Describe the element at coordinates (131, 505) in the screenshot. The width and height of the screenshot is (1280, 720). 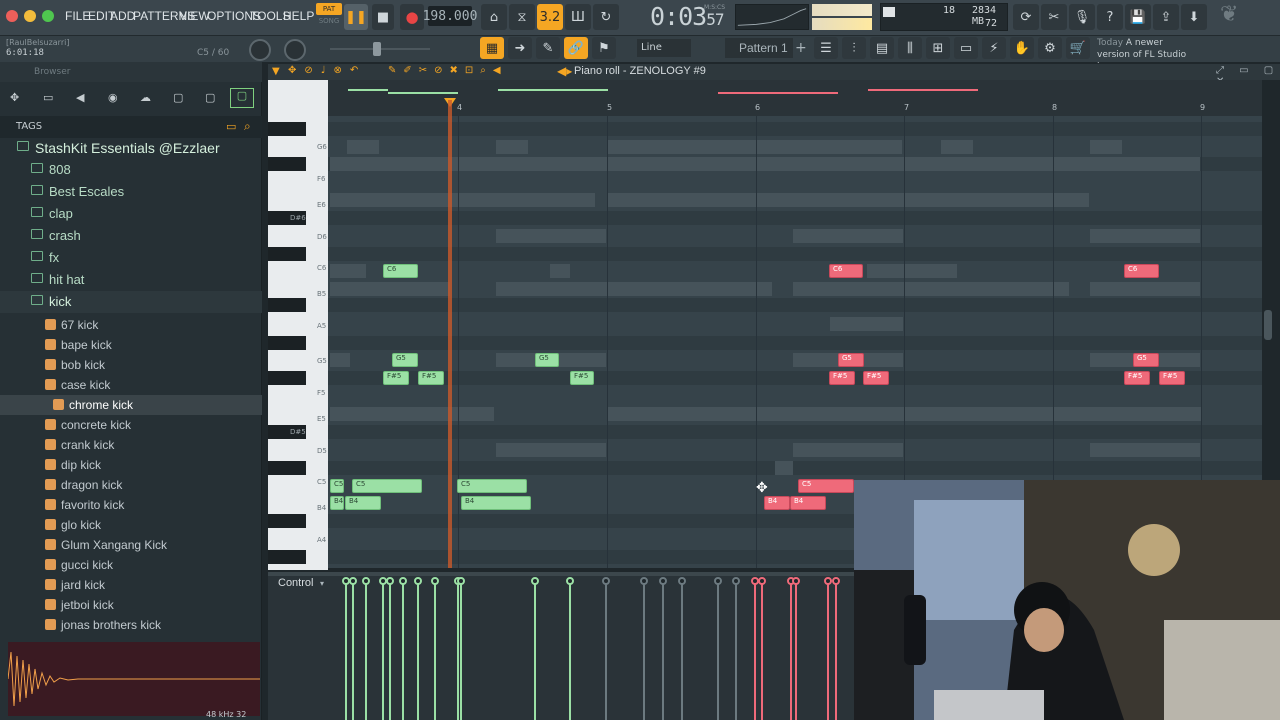
I see `file-item: favorito kick` at that location.